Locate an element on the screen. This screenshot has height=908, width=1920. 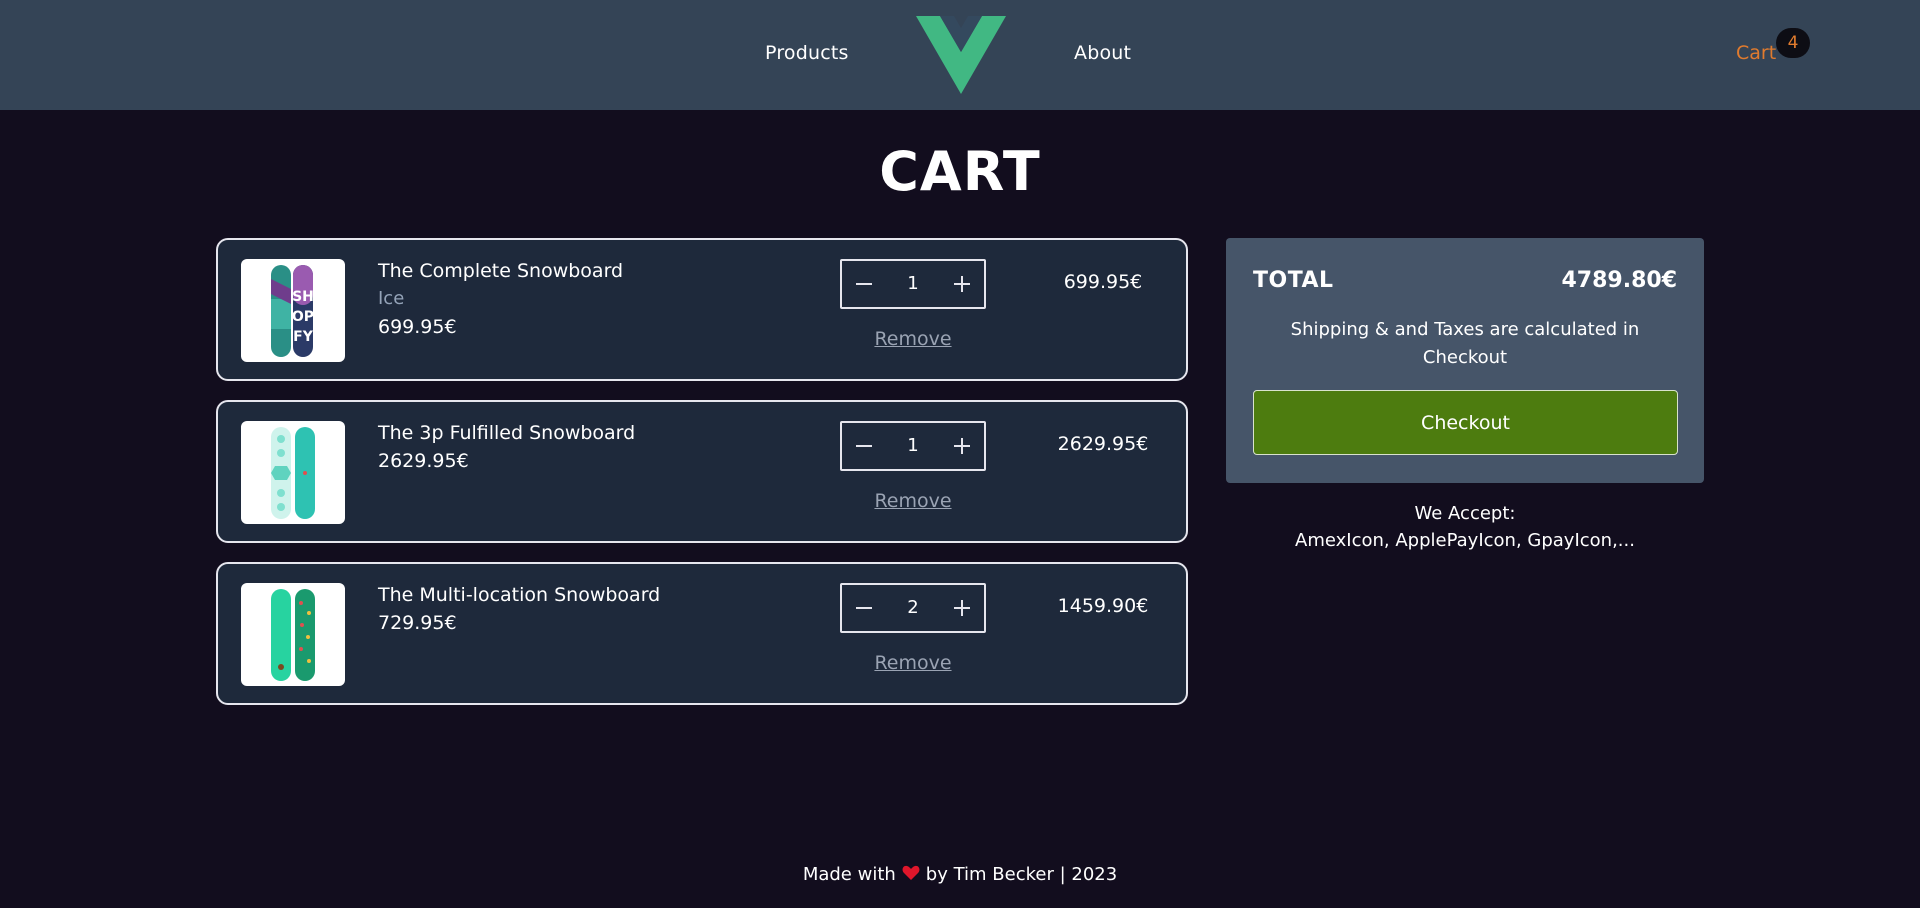
cart-count-badge: 4 is located at coordinates (1793, 43).